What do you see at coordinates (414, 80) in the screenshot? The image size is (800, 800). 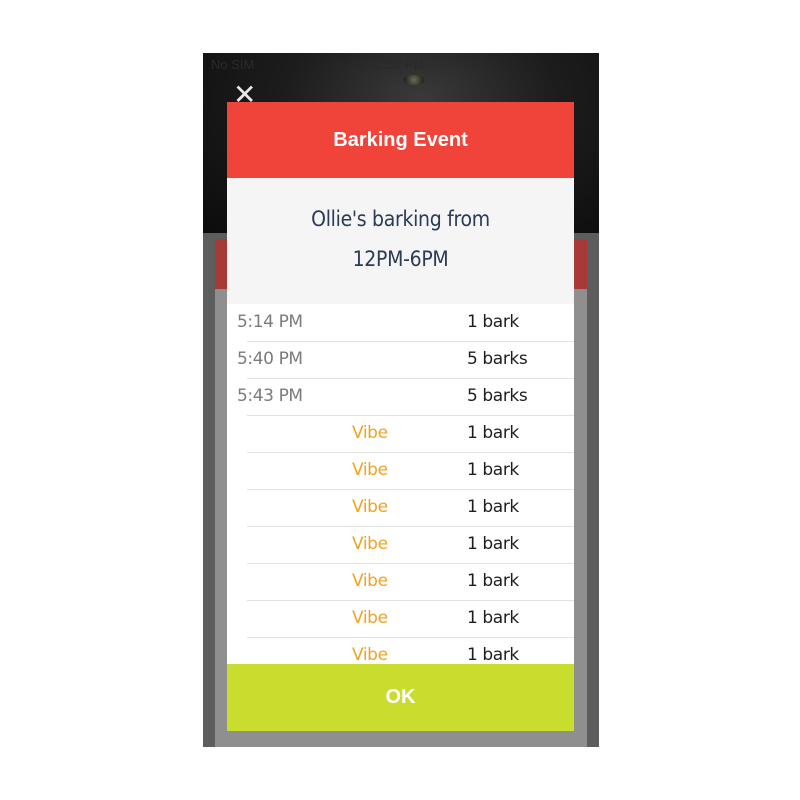 I see `dog-eye` at bounding box center [414, 80].